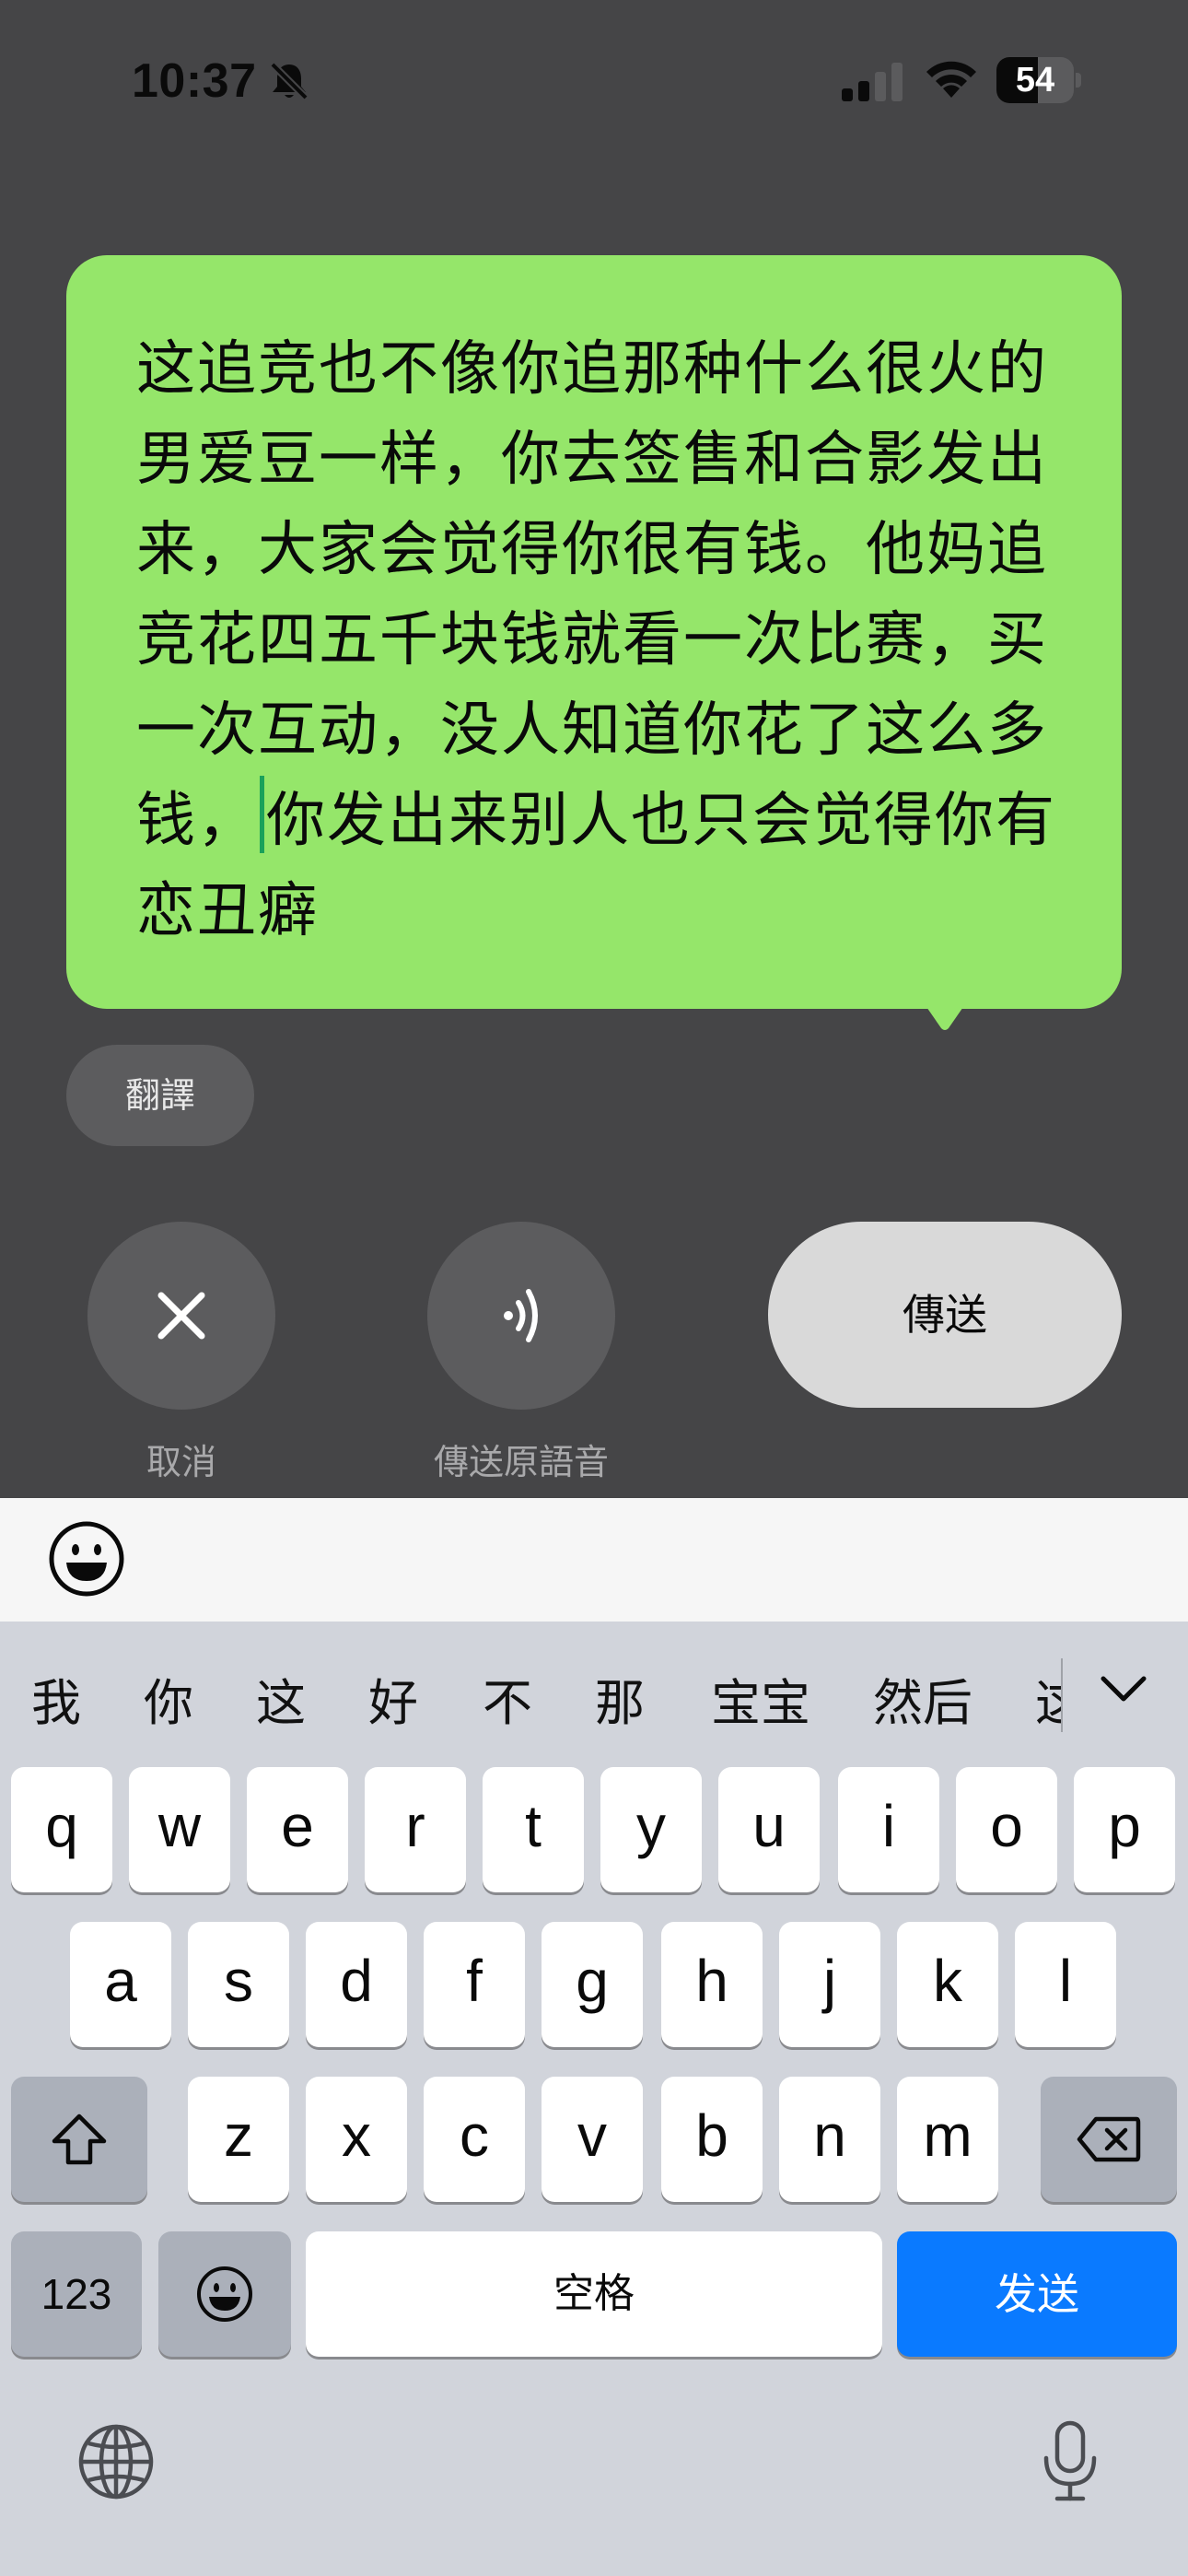 The width and height of the screenshot is (1188, 2576). What do you see at coordinates (393, 1698) in the screenshot?
I see `candidate-word: 好` at bounding box center [393, 1698].